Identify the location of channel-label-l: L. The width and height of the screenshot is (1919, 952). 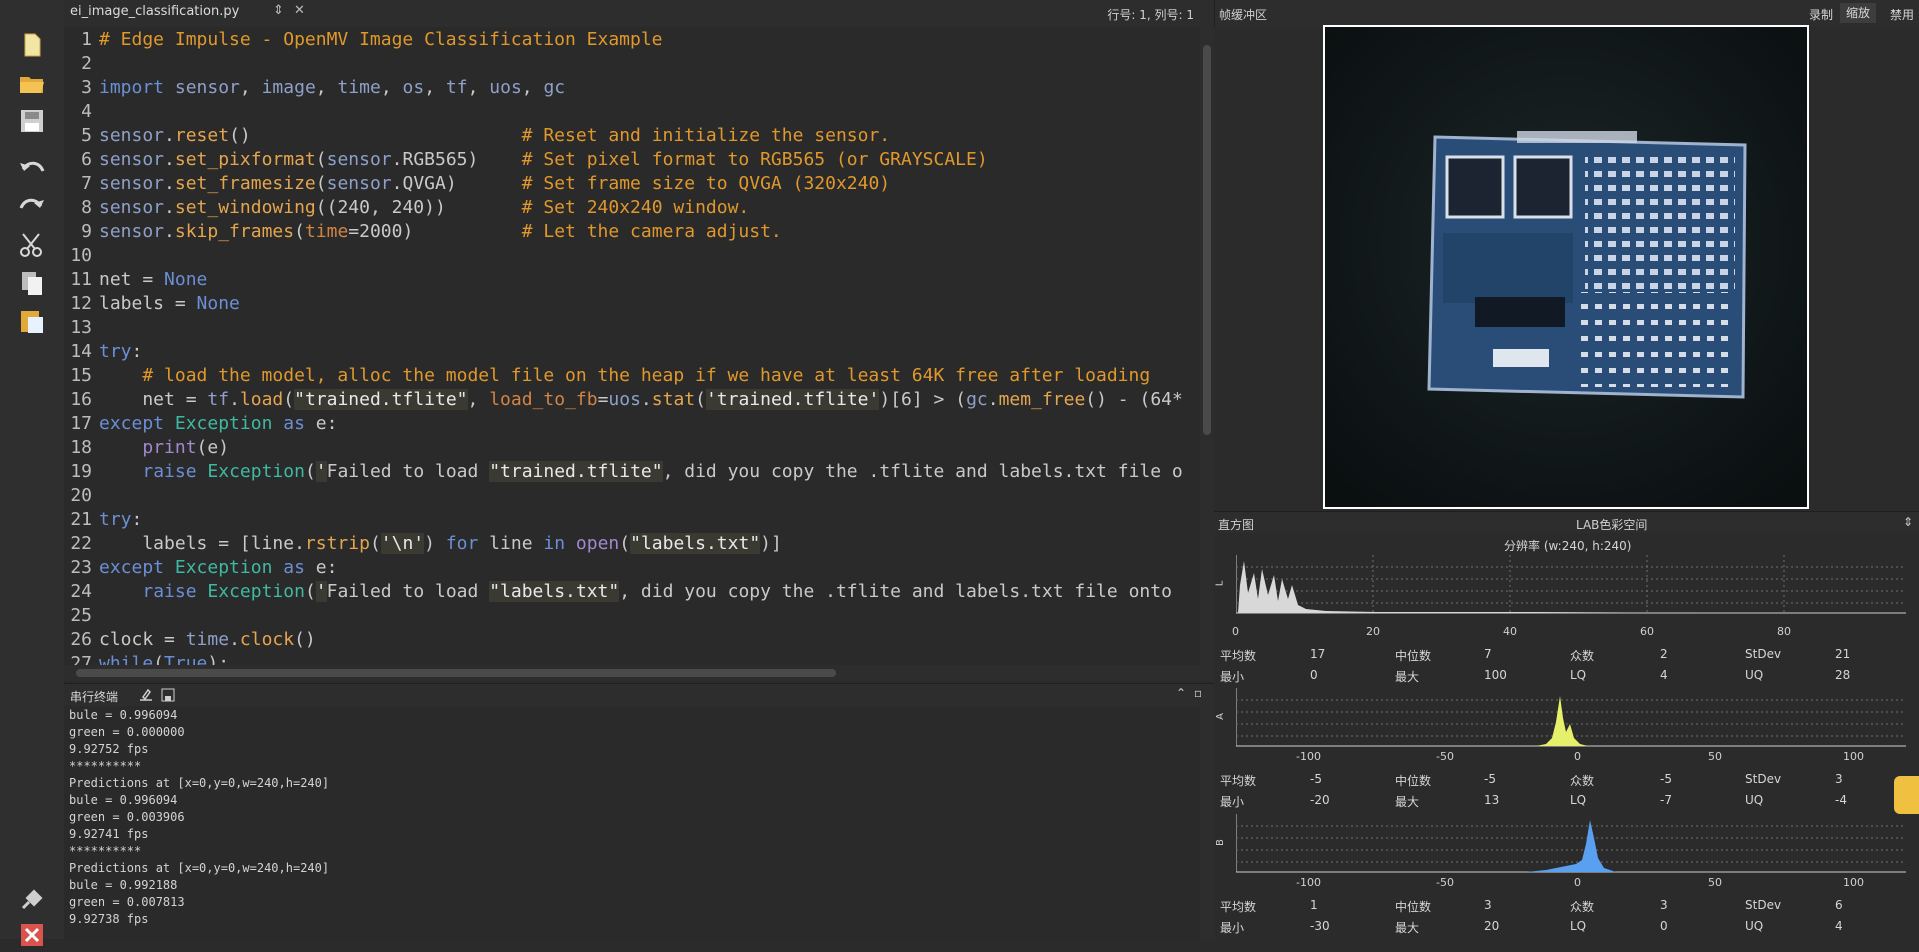
(1220, 583).